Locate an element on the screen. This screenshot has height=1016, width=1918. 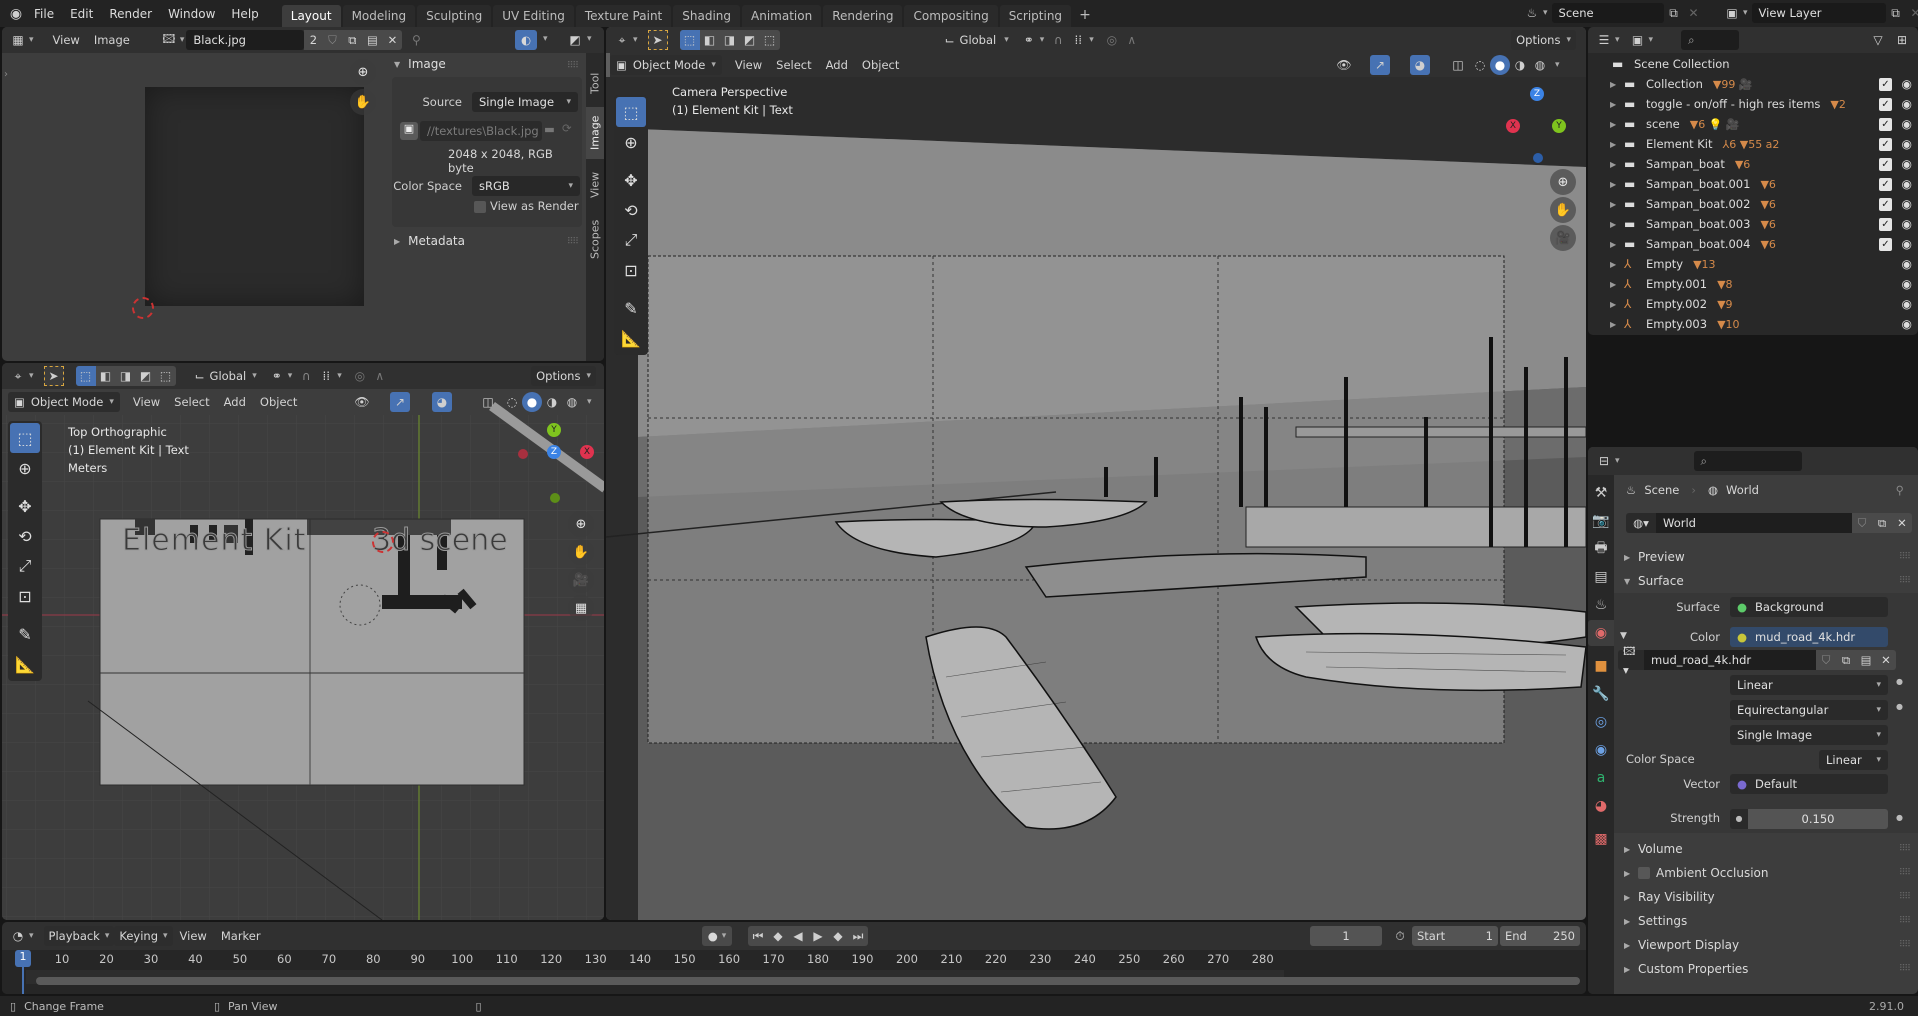
current-frame-field: 1 is located at coordinates (1346, 936).